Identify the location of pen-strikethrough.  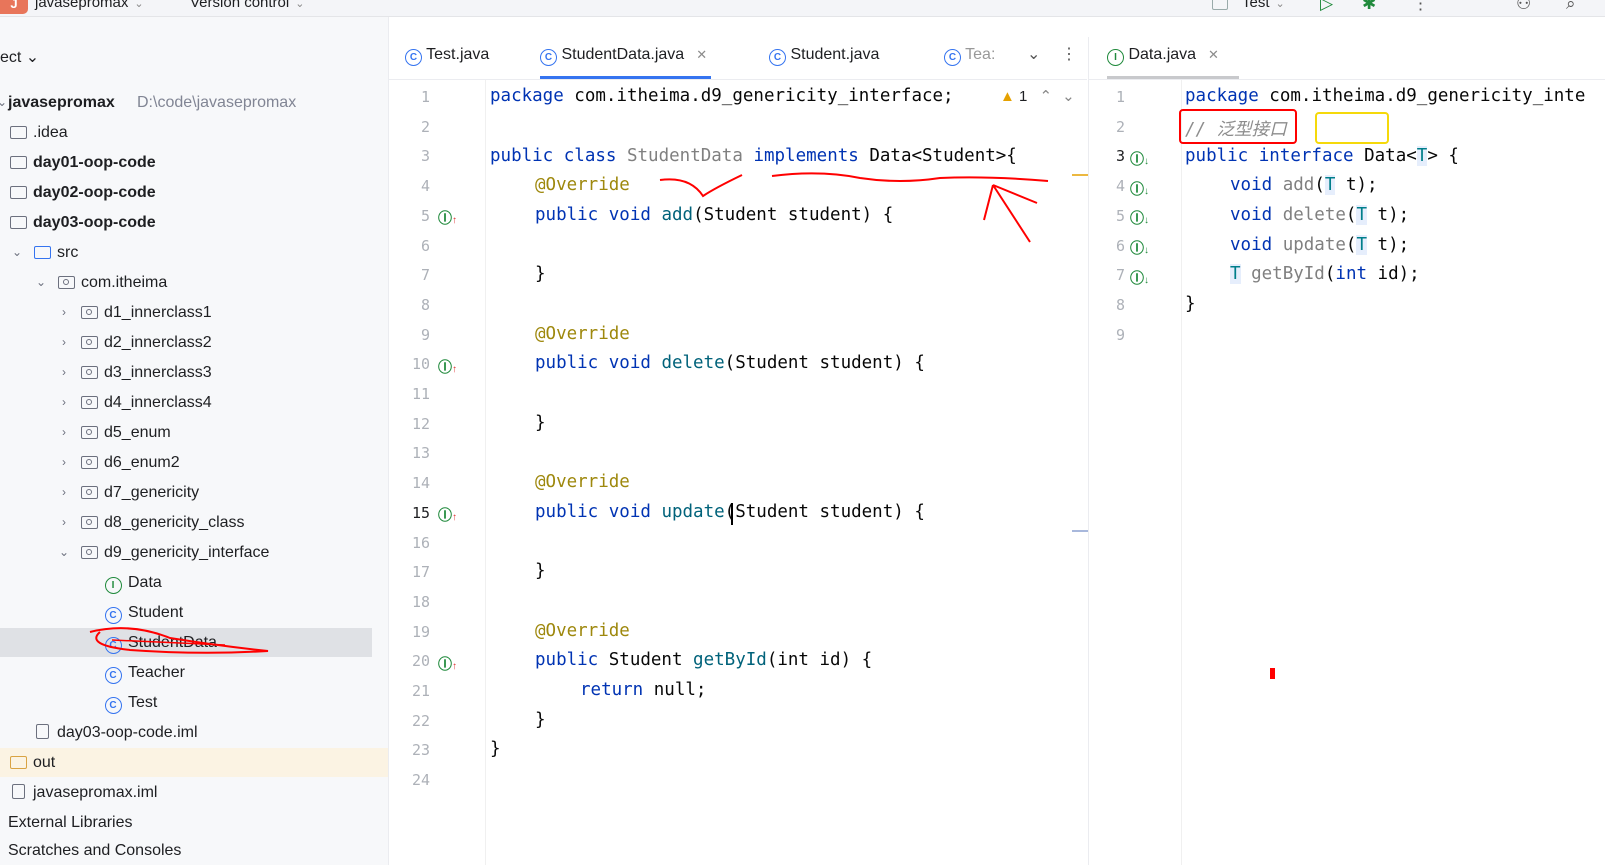
(168, 642).